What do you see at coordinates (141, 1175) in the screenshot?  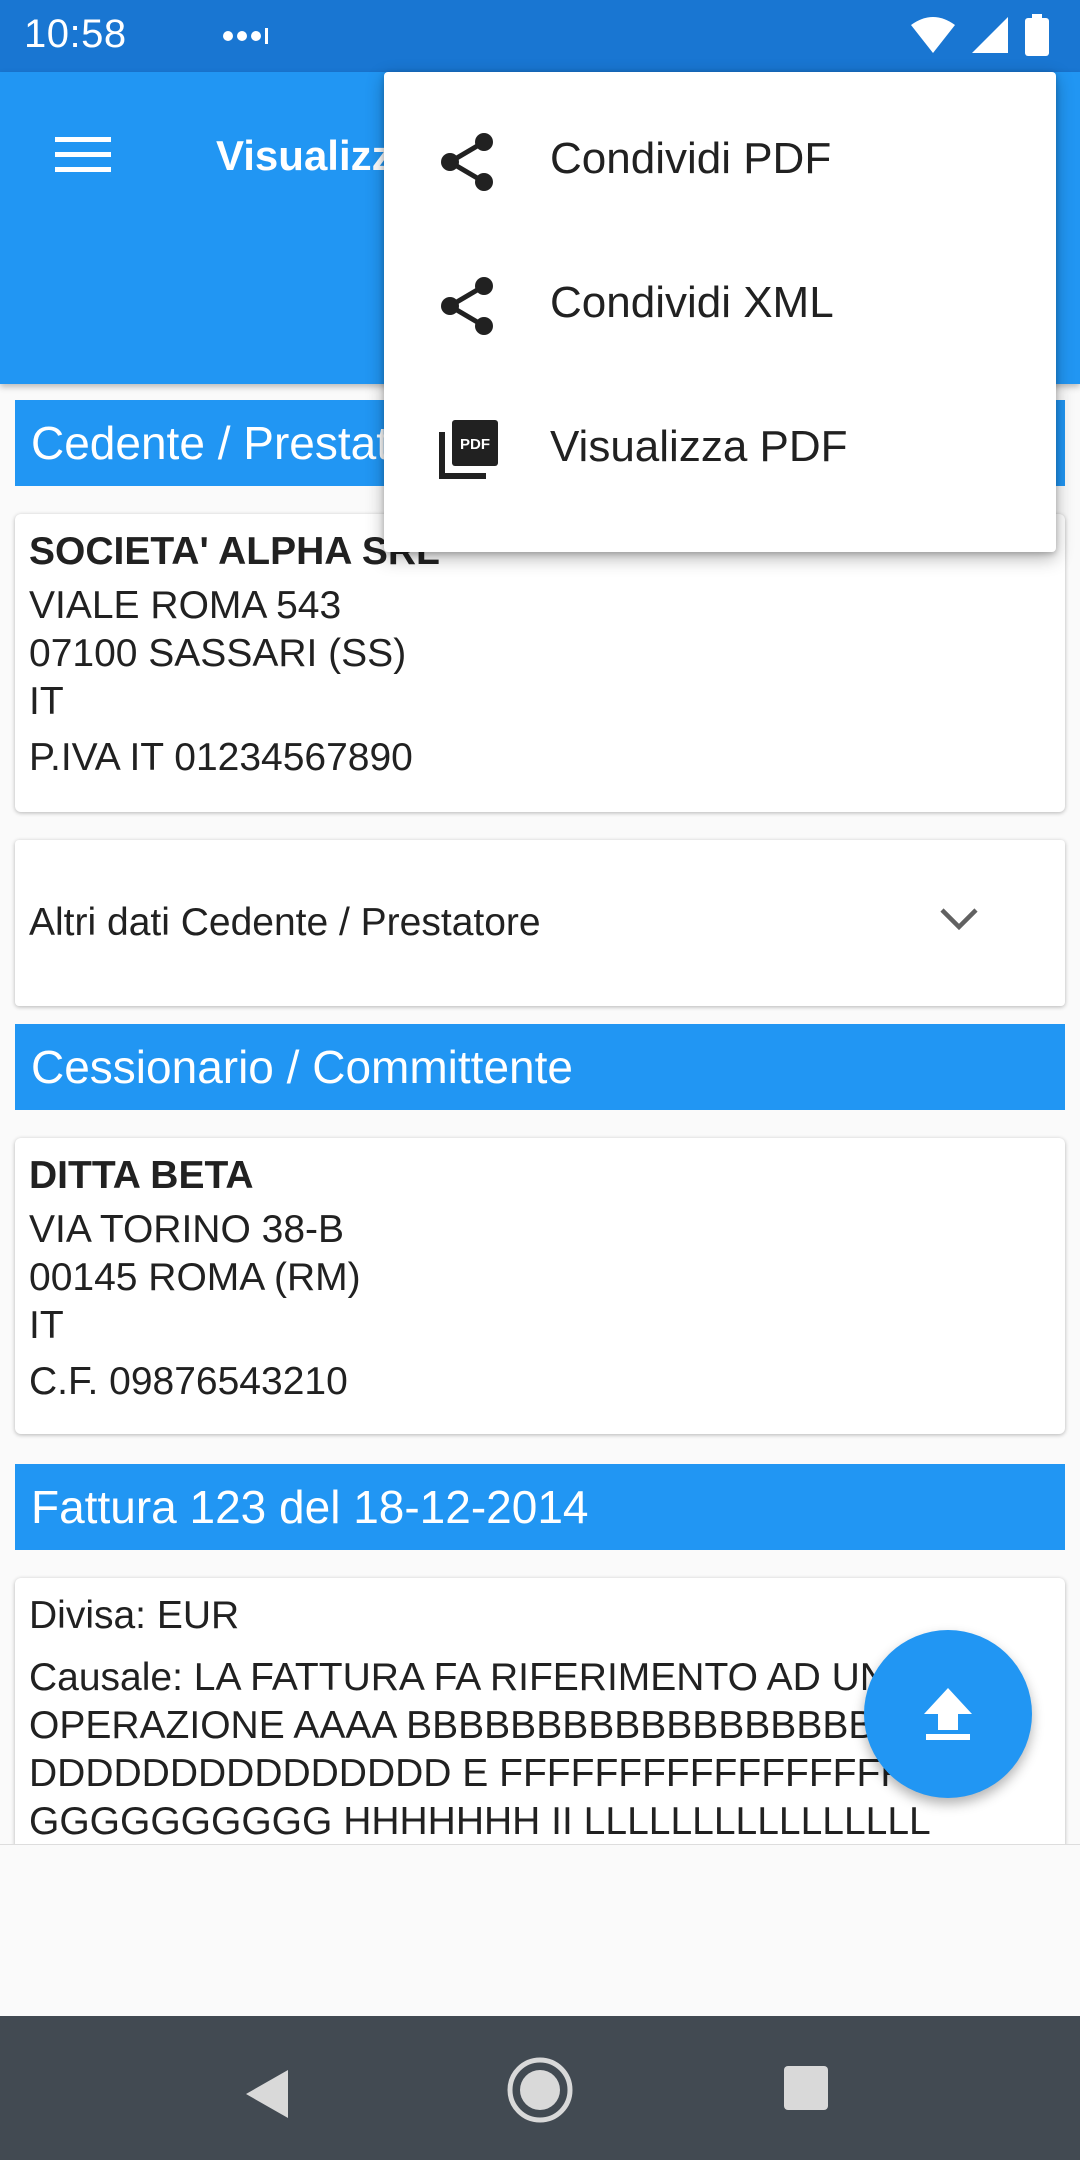 I see `buyer-name: DITTA BETA` at bounding box center [141, 1175].